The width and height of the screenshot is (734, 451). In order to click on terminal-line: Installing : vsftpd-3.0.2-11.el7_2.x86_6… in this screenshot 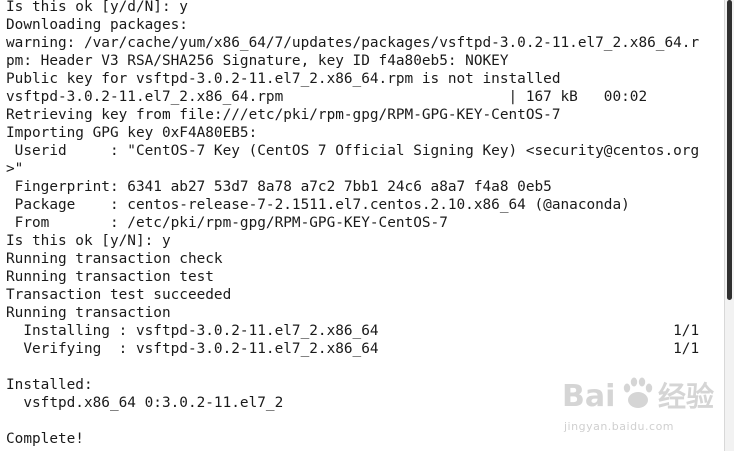, I will do `click(353, 331)`.